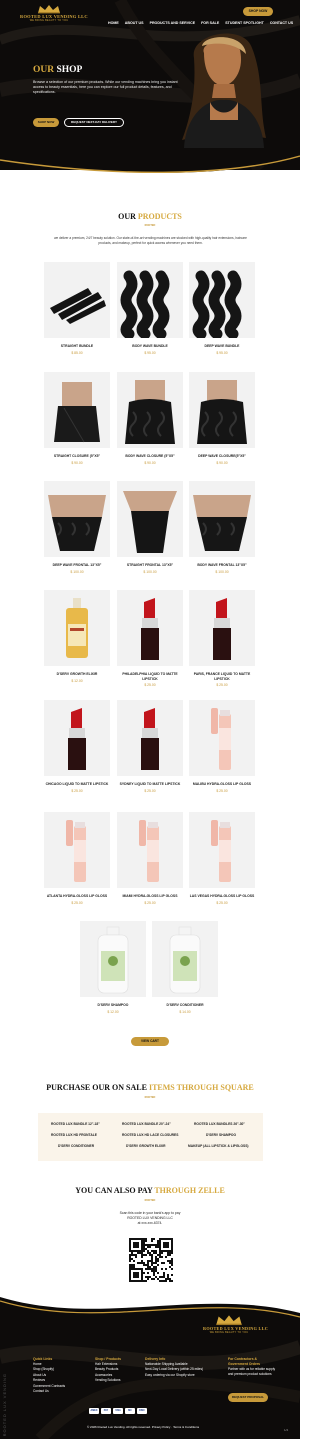 The image size is (320, 1439). I want to click on product-card: MIAMI HYDRA-GLOSS LIP GLOSS $ 25.00, so click(150, 858).